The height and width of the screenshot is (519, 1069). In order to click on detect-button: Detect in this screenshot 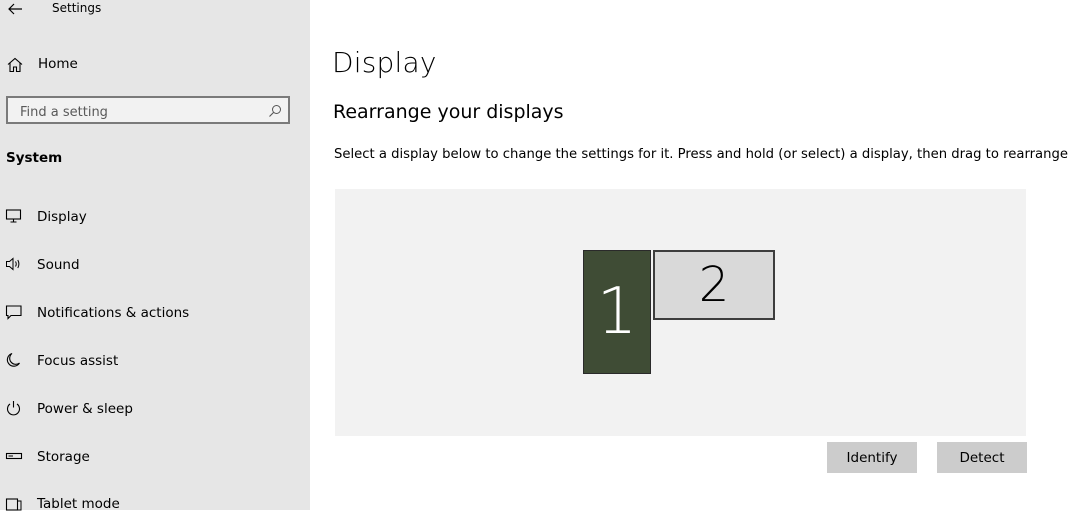, I will do `click(982, 457)`.